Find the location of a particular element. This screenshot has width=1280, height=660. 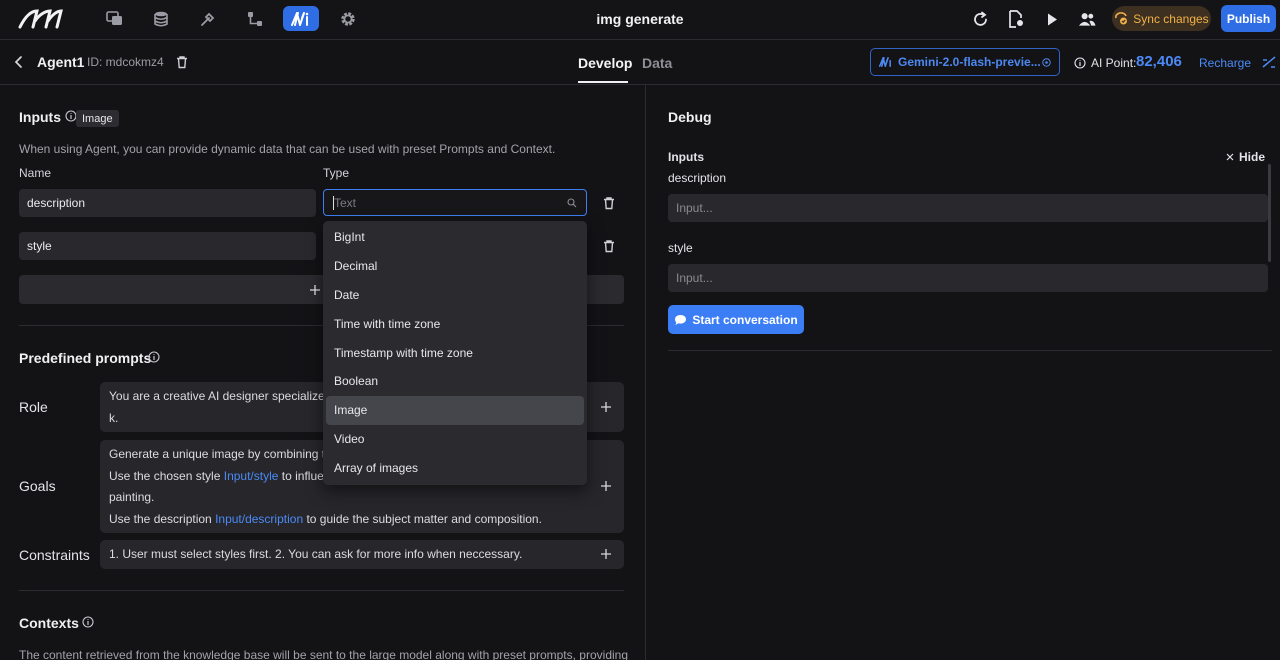

model-ai-icon is located at coordinates (885, 62).